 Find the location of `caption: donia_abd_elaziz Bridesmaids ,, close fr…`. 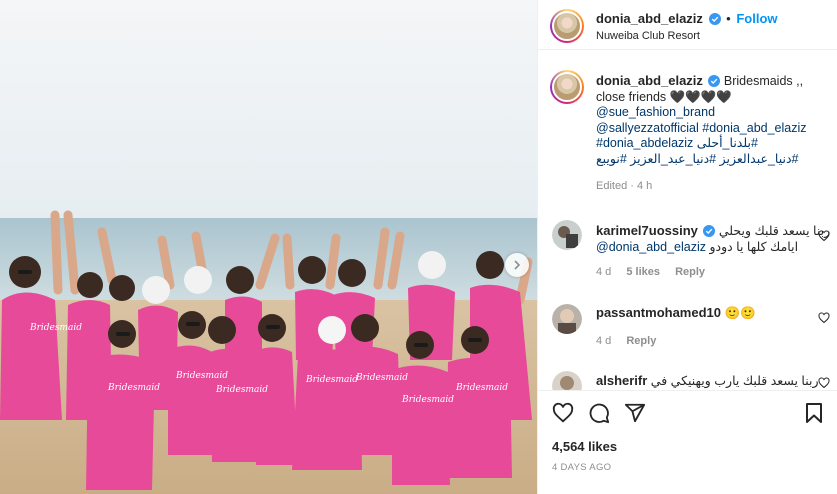

caption: donia_abd_elaziz Bridesmaids ,, close fr… is located at coordinates (712, 134).